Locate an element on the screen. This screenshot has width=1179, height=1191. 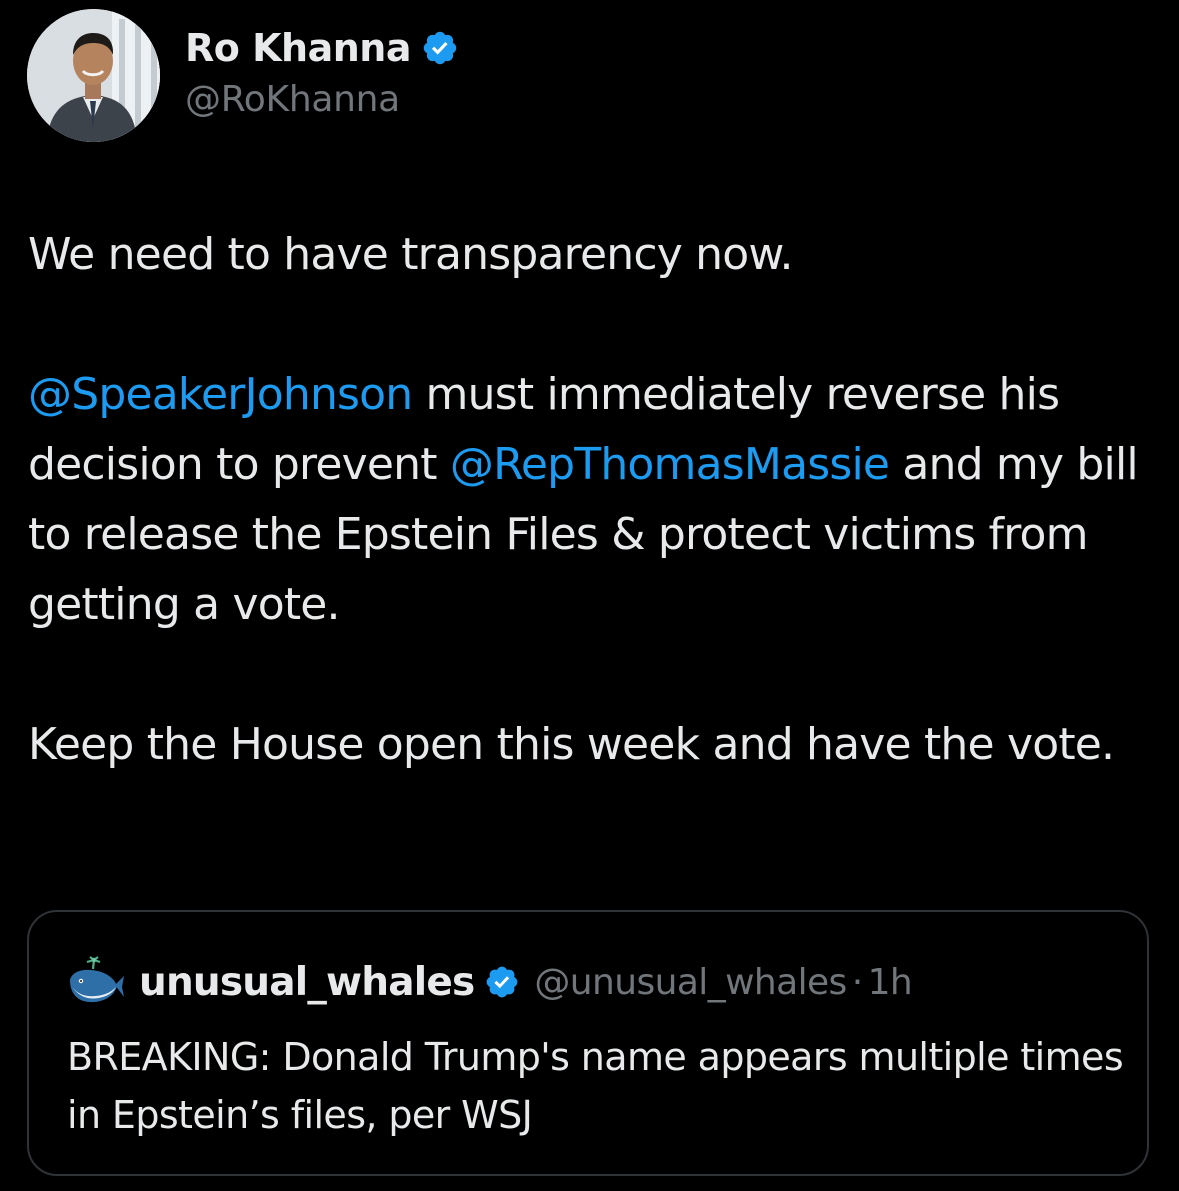
author-avatar is located at coordinates (93, 75).